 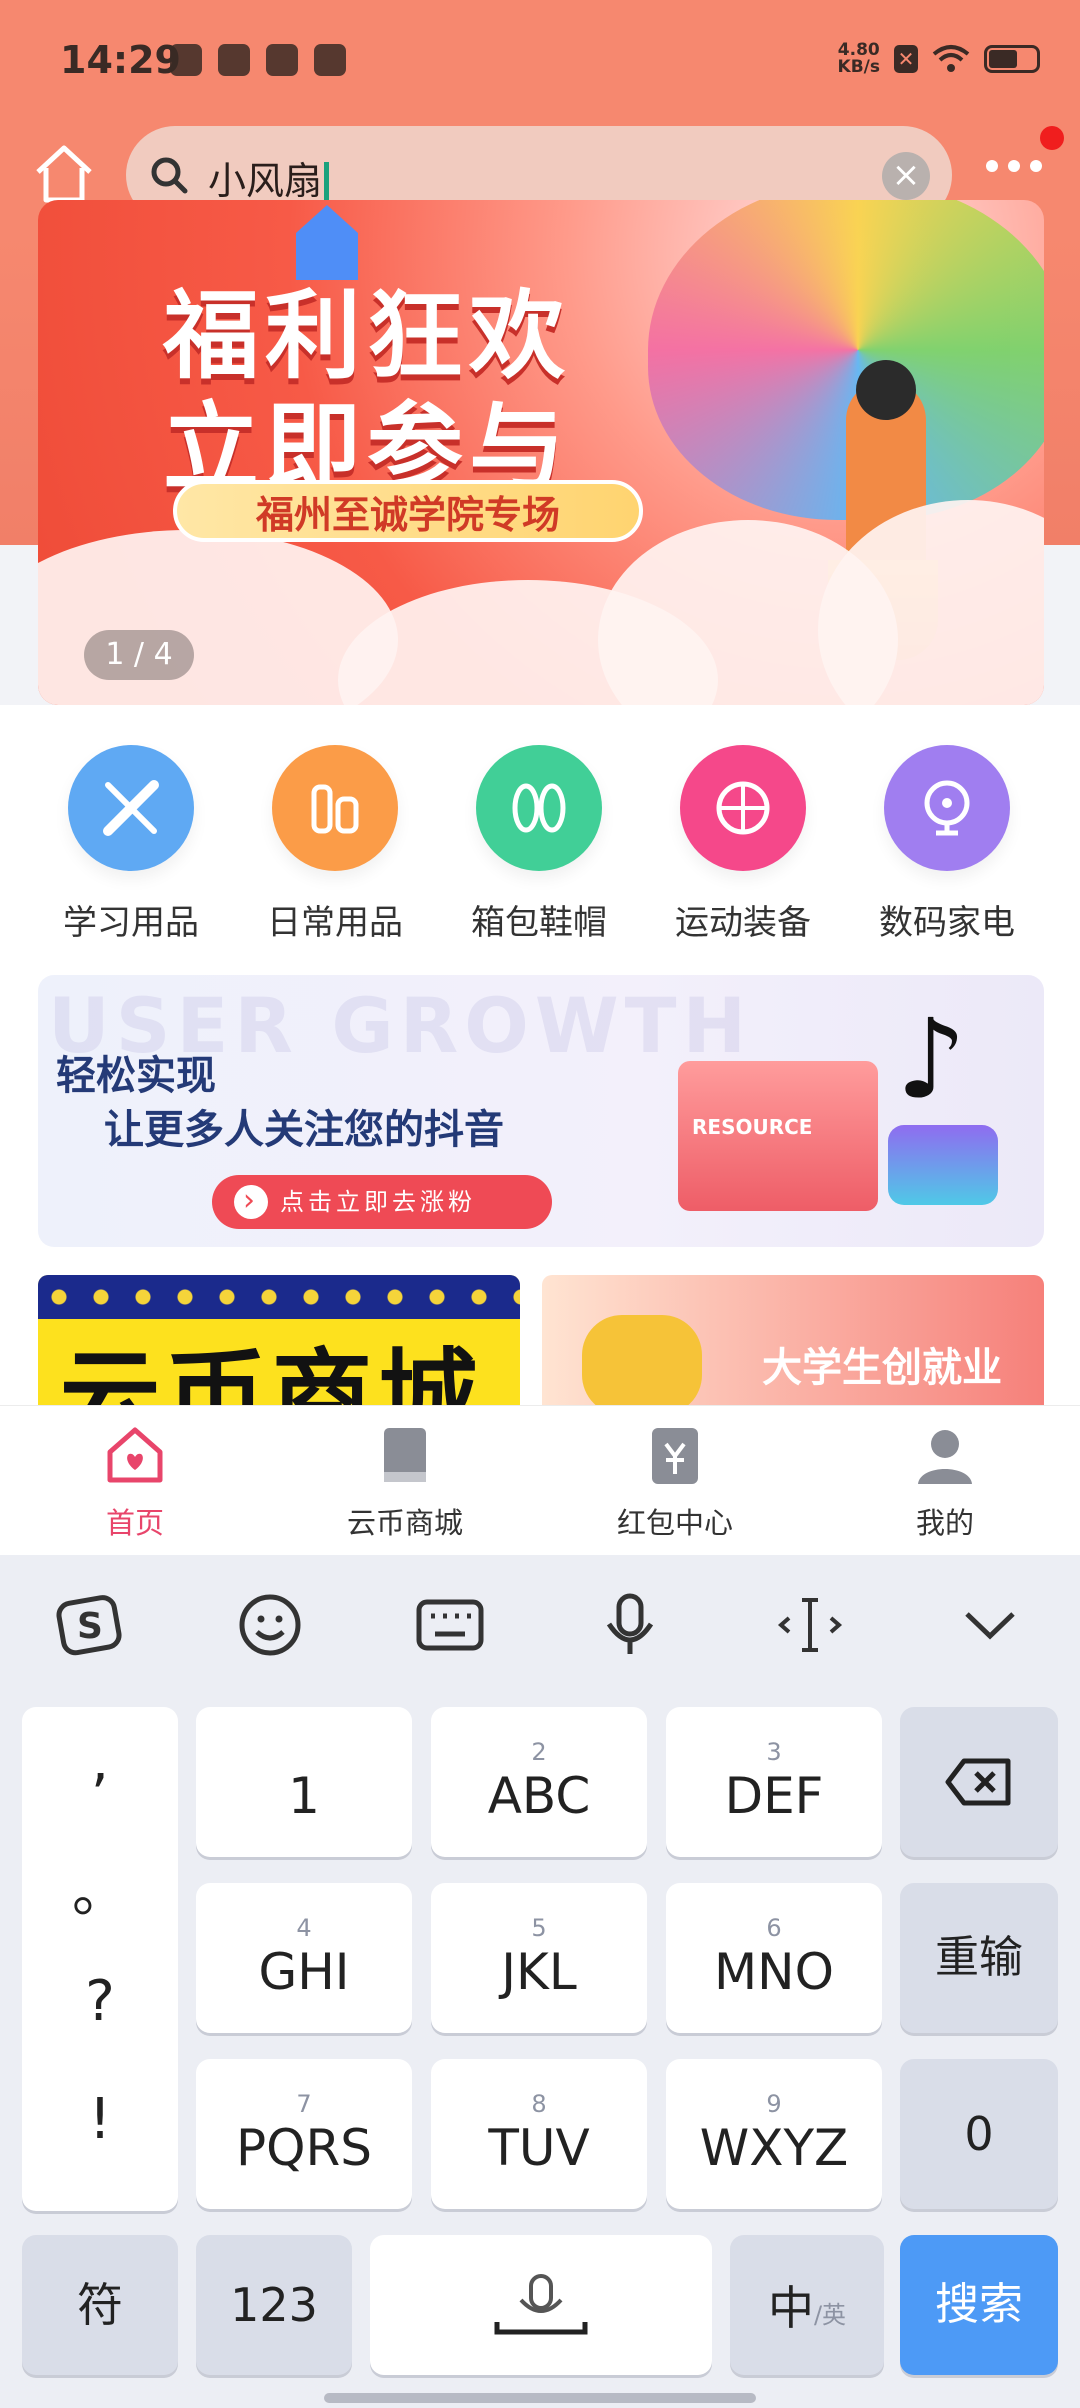 What do you see at coordinates (335, 923) in the screenshot?
I see `category-label: 日常用品` at bounding box center [335, 923].